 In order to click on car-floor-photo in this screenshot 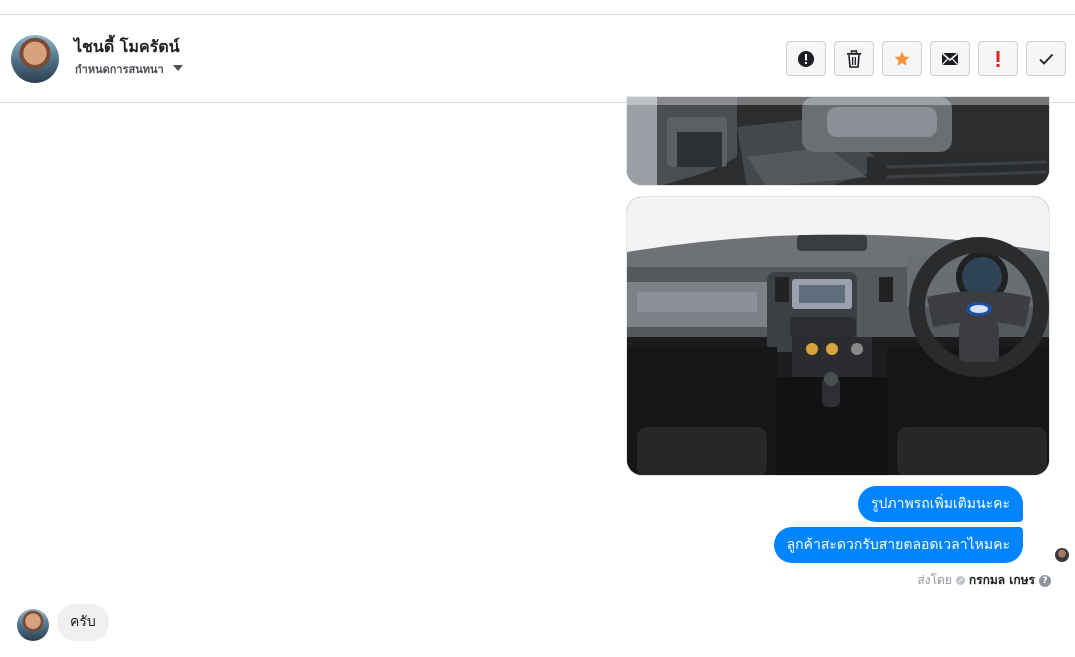, I will do `click(838, 141)`.